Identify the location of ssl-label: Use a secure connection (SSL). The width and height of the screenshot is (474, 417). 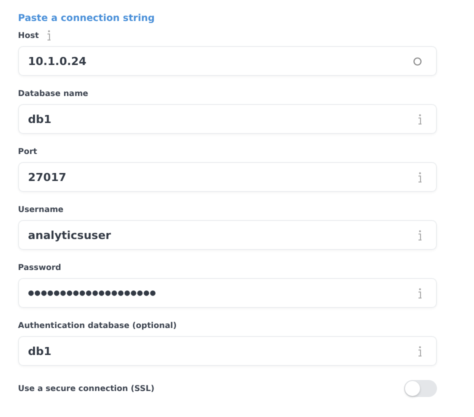
(86, 388).